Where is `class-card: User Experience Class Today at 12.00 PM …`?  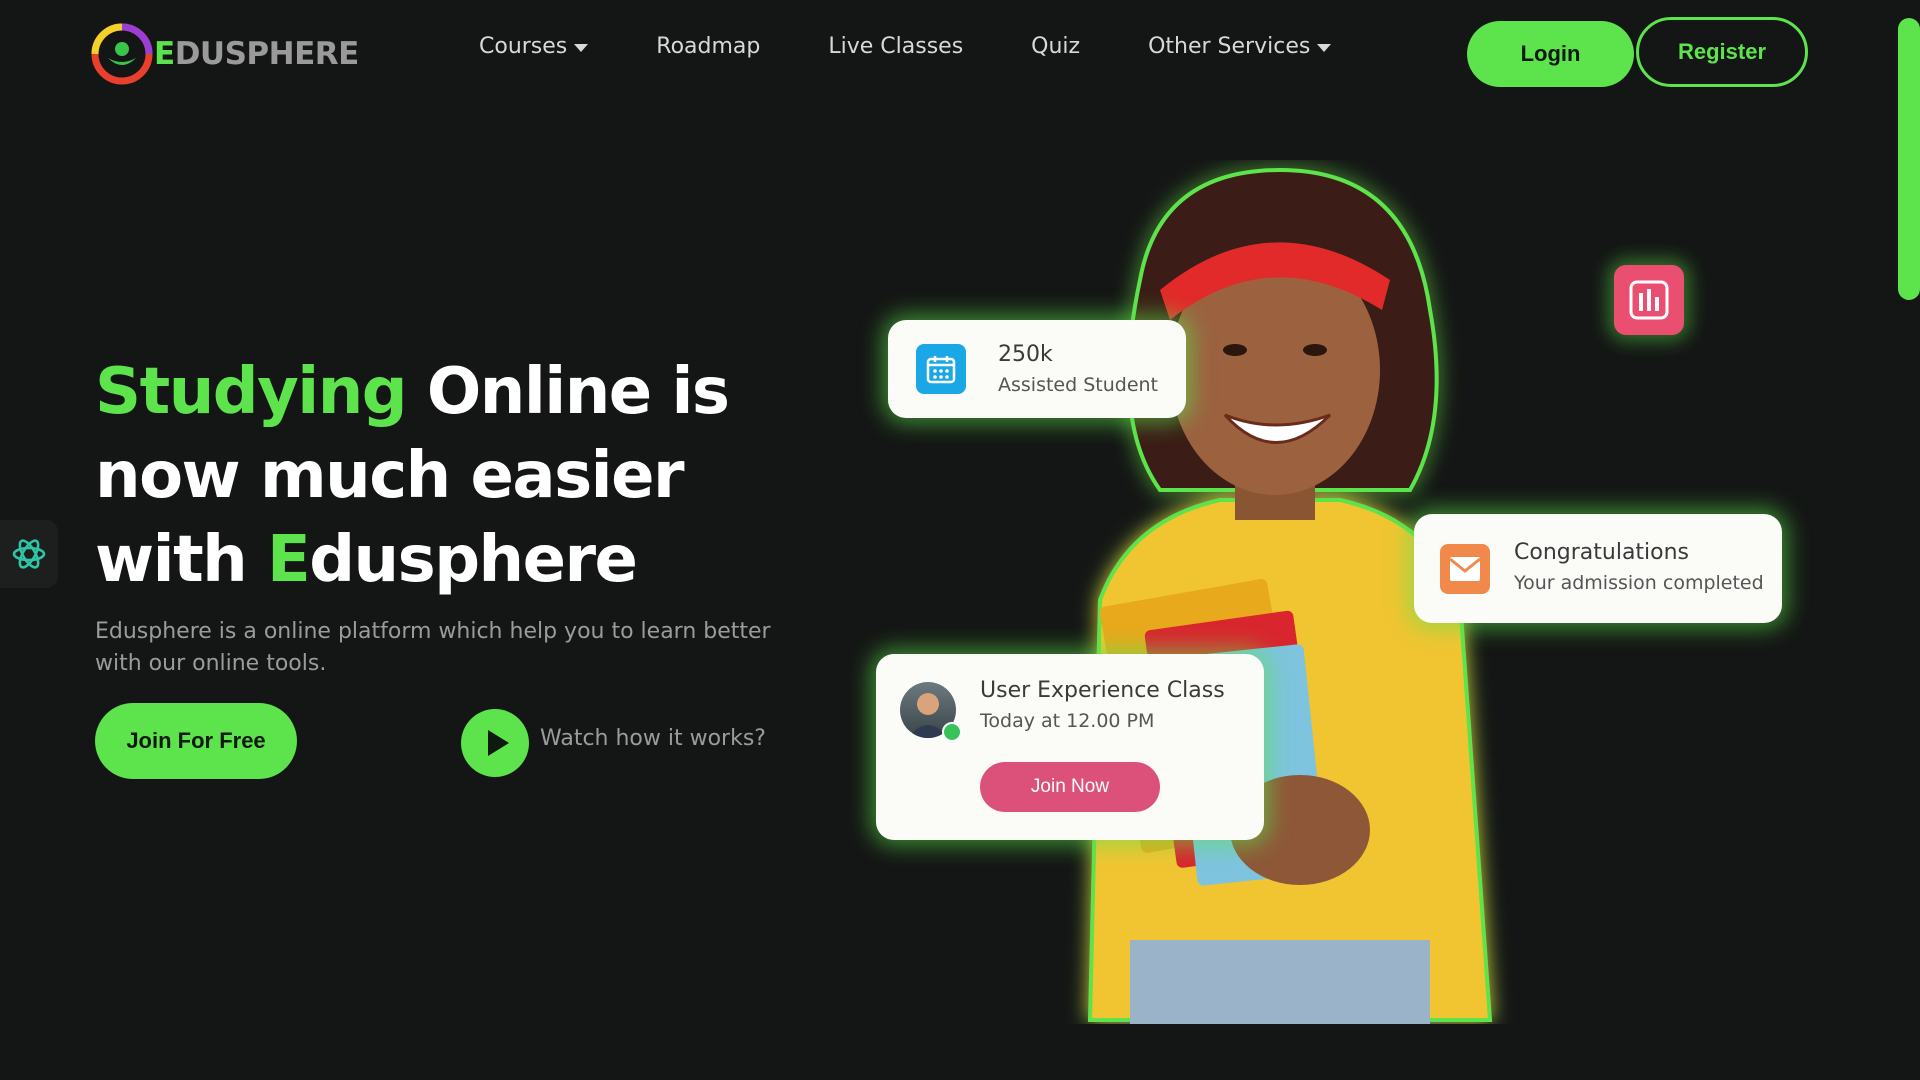
class-card: User Experience Class Today at 12.00 PM … is located at coordinates (1070, 747).